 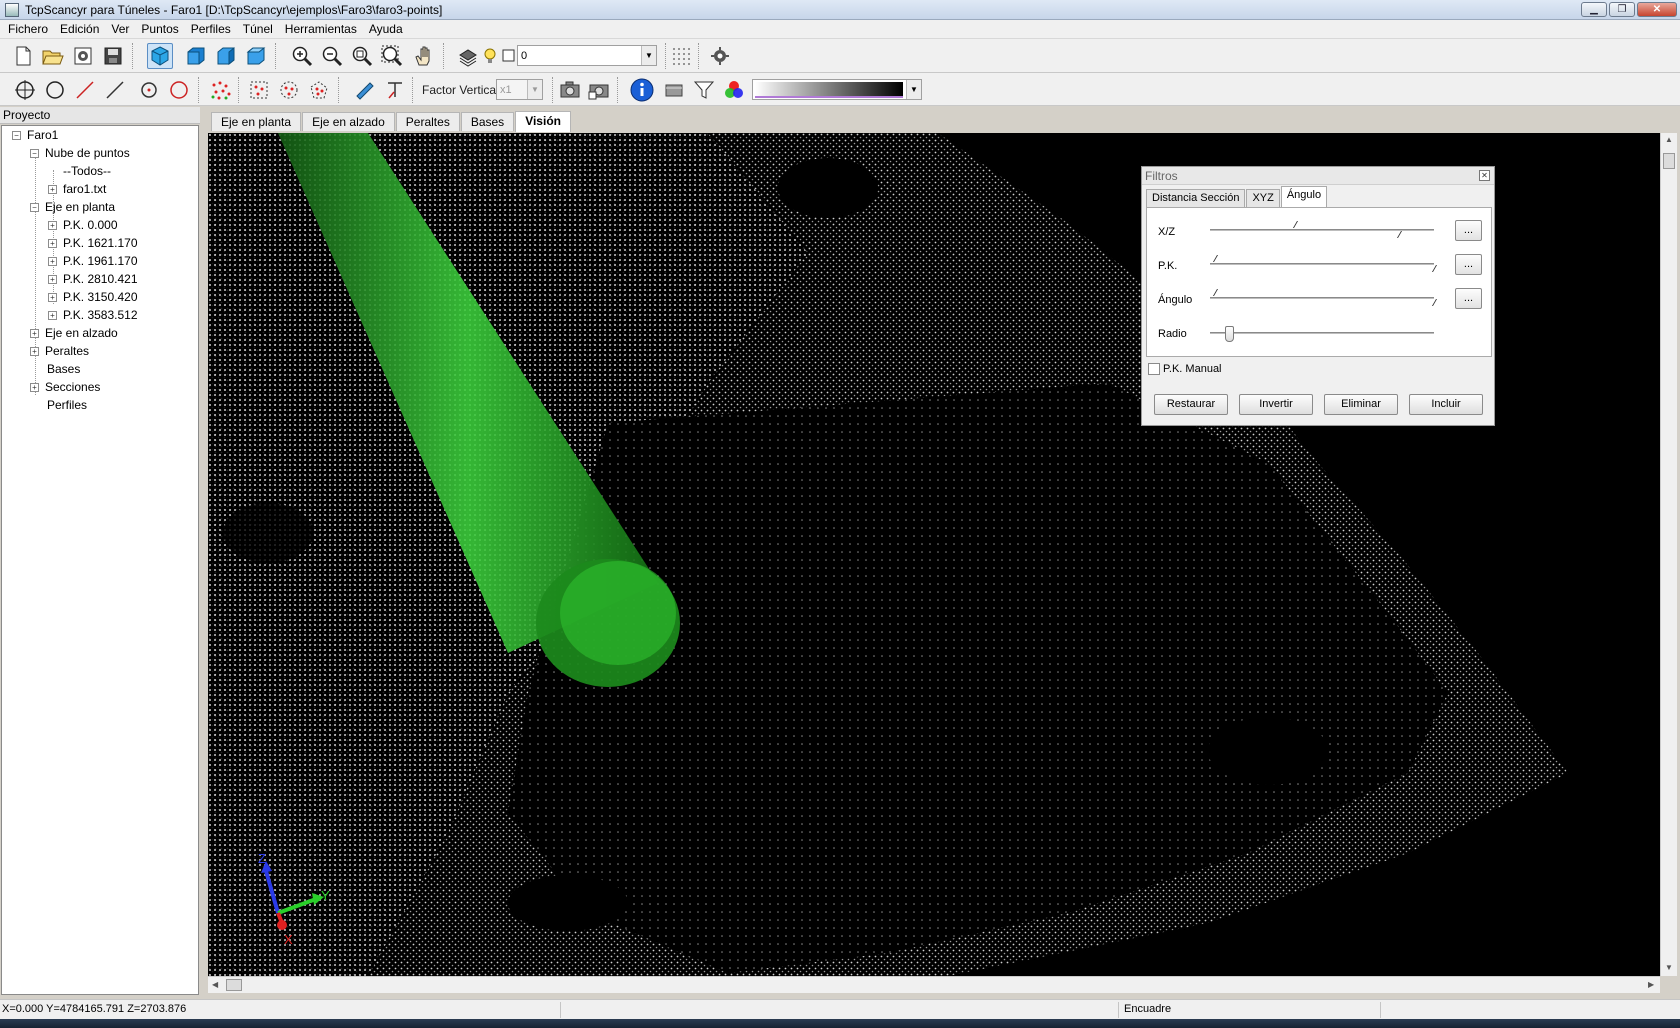 What do you see at coordinates (211, 29) in the screenshot?
I see `menu-perfiles: Perfiles` at bounding box center [211, 29].